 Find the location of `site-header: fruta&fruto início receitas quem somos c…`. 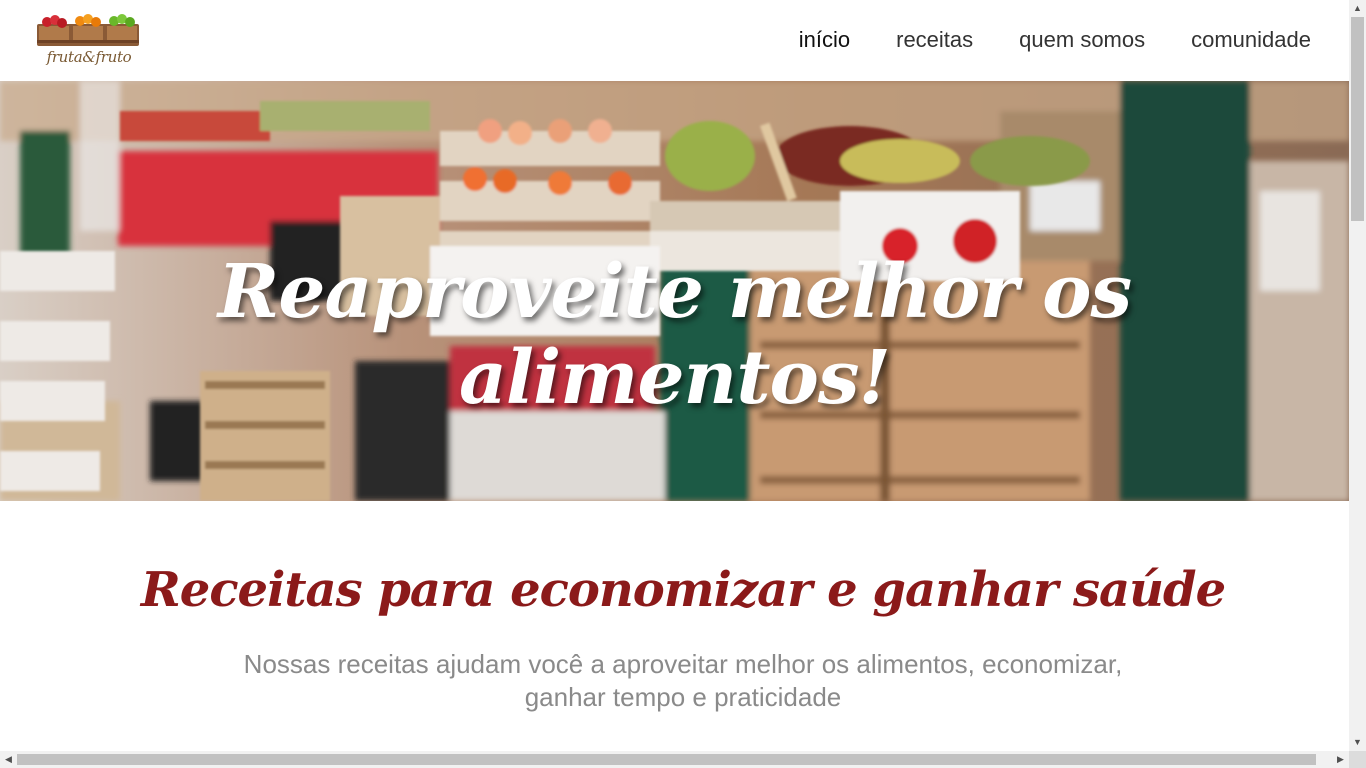

site-header: fruta&fruto início receitas quem somos c… is located at coordinates (674, 40).